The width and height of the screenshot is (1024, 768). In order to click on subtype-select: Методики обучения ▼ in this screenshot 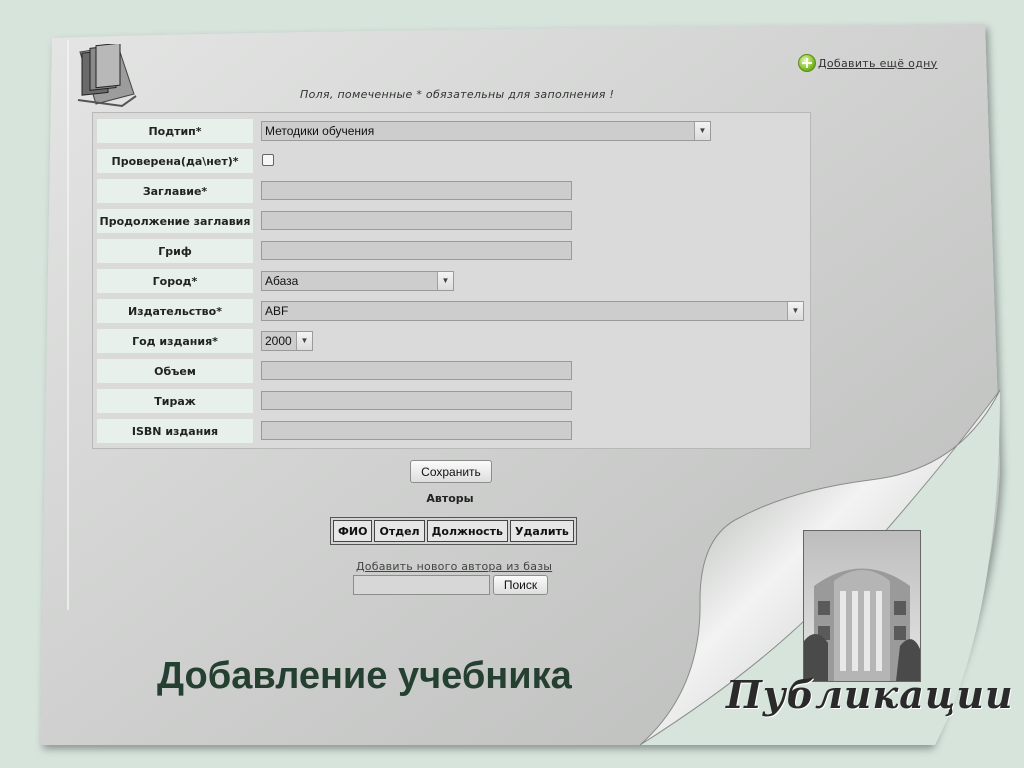, I will do `click(486, 131)`.